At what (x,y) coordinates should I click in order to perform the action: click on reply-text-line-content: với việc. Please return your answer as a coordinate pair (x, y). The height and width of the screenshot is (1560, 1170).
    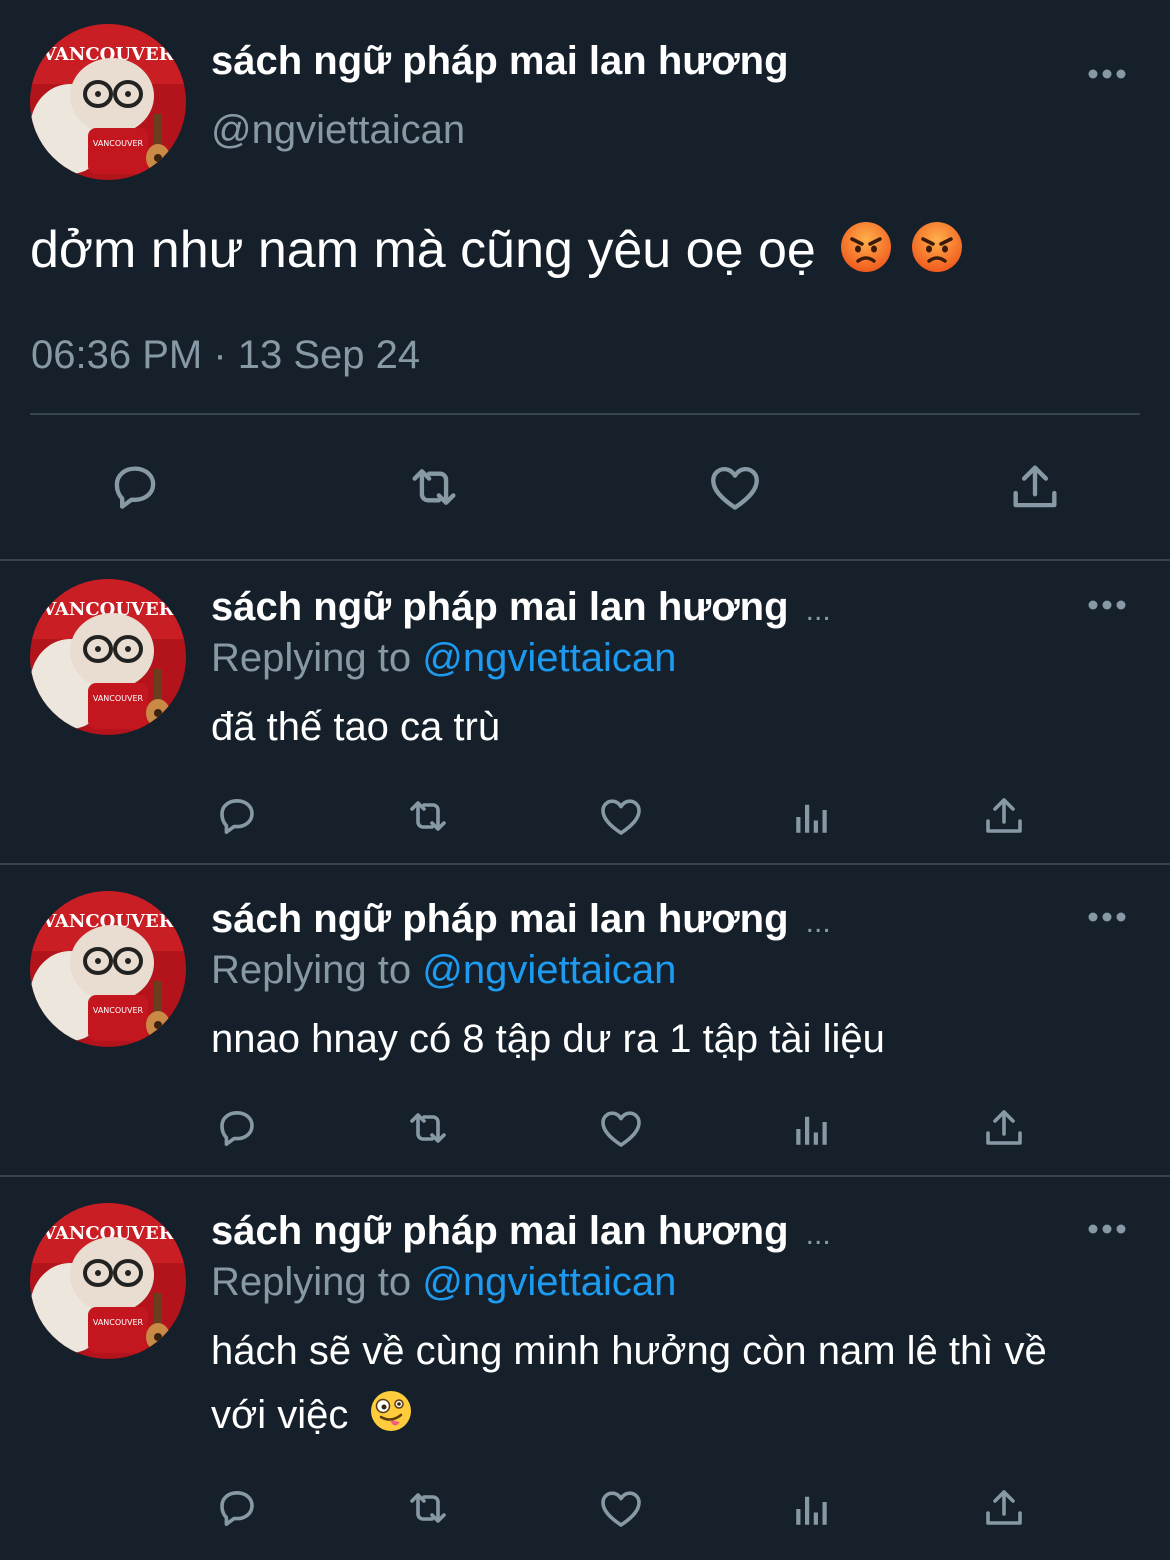
    Looking at the image, I should click on (280, 1415).